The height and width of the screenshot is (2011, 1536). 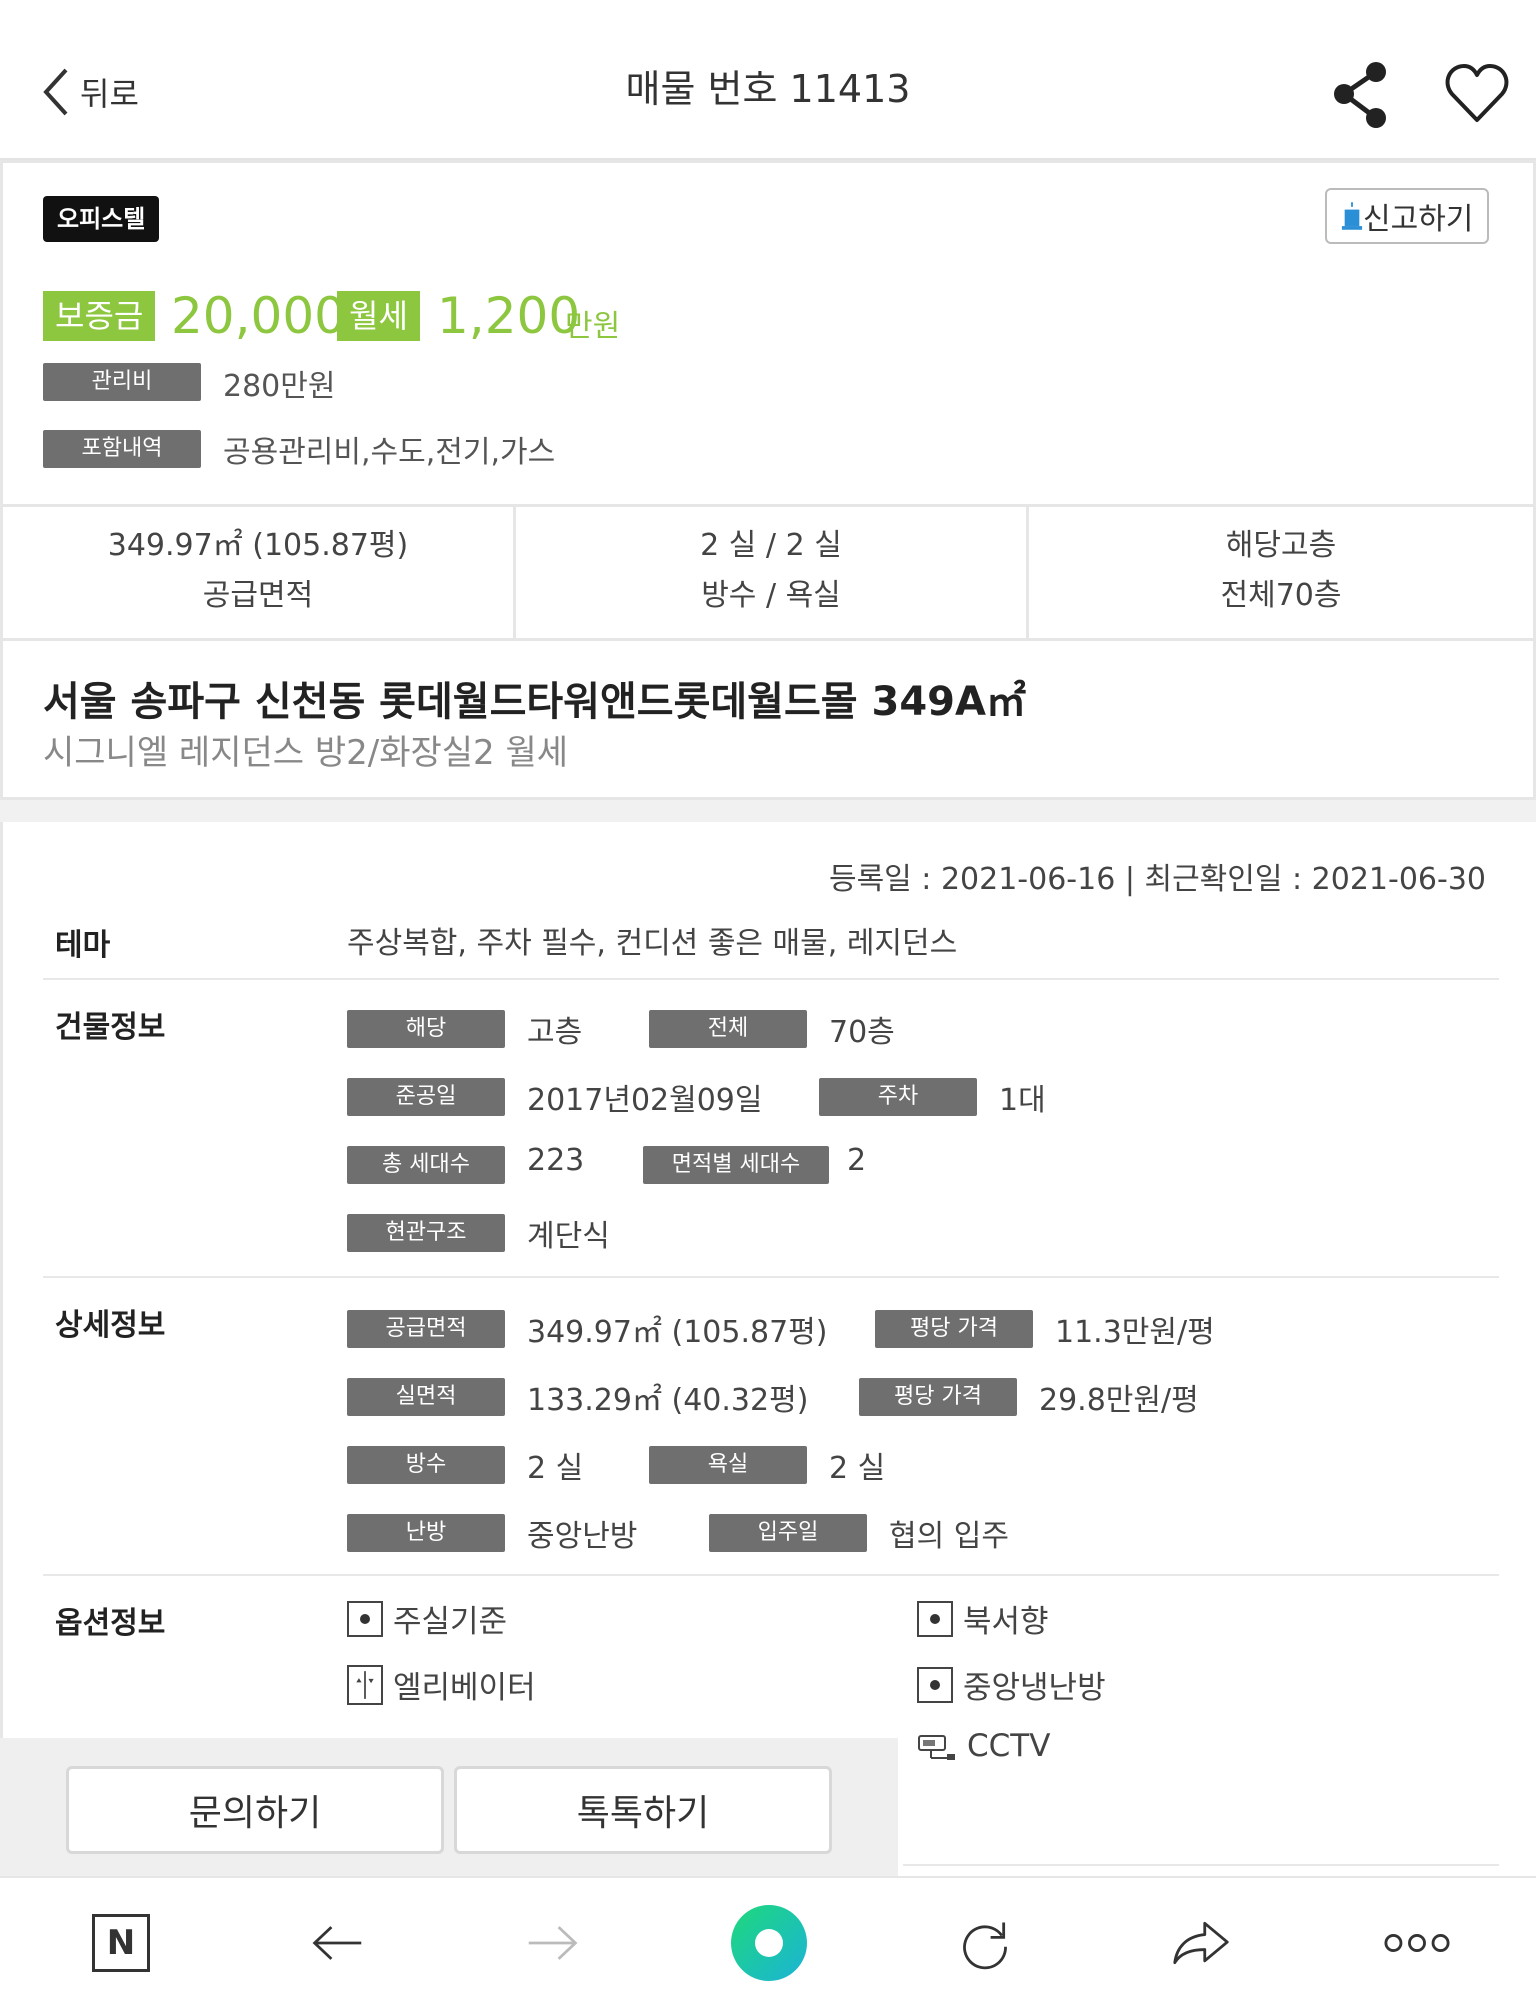 I want to click on heating-value: 중앙난방, so click(x=582, y=1536).